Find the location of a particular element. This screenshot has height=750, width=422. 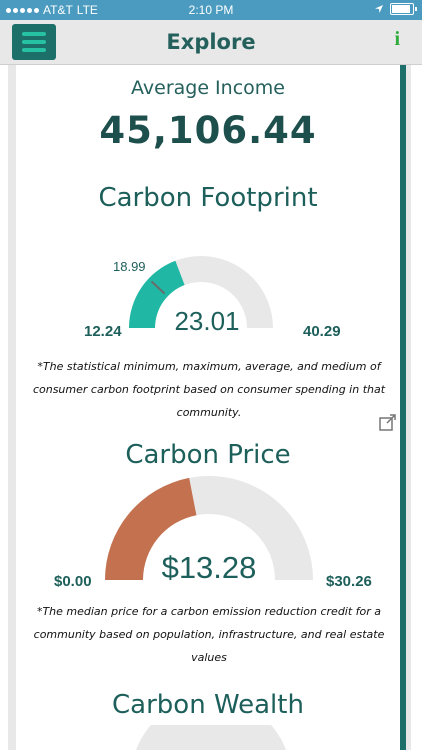

carbon-wealth-gauge is located at coordinates (211, 737).